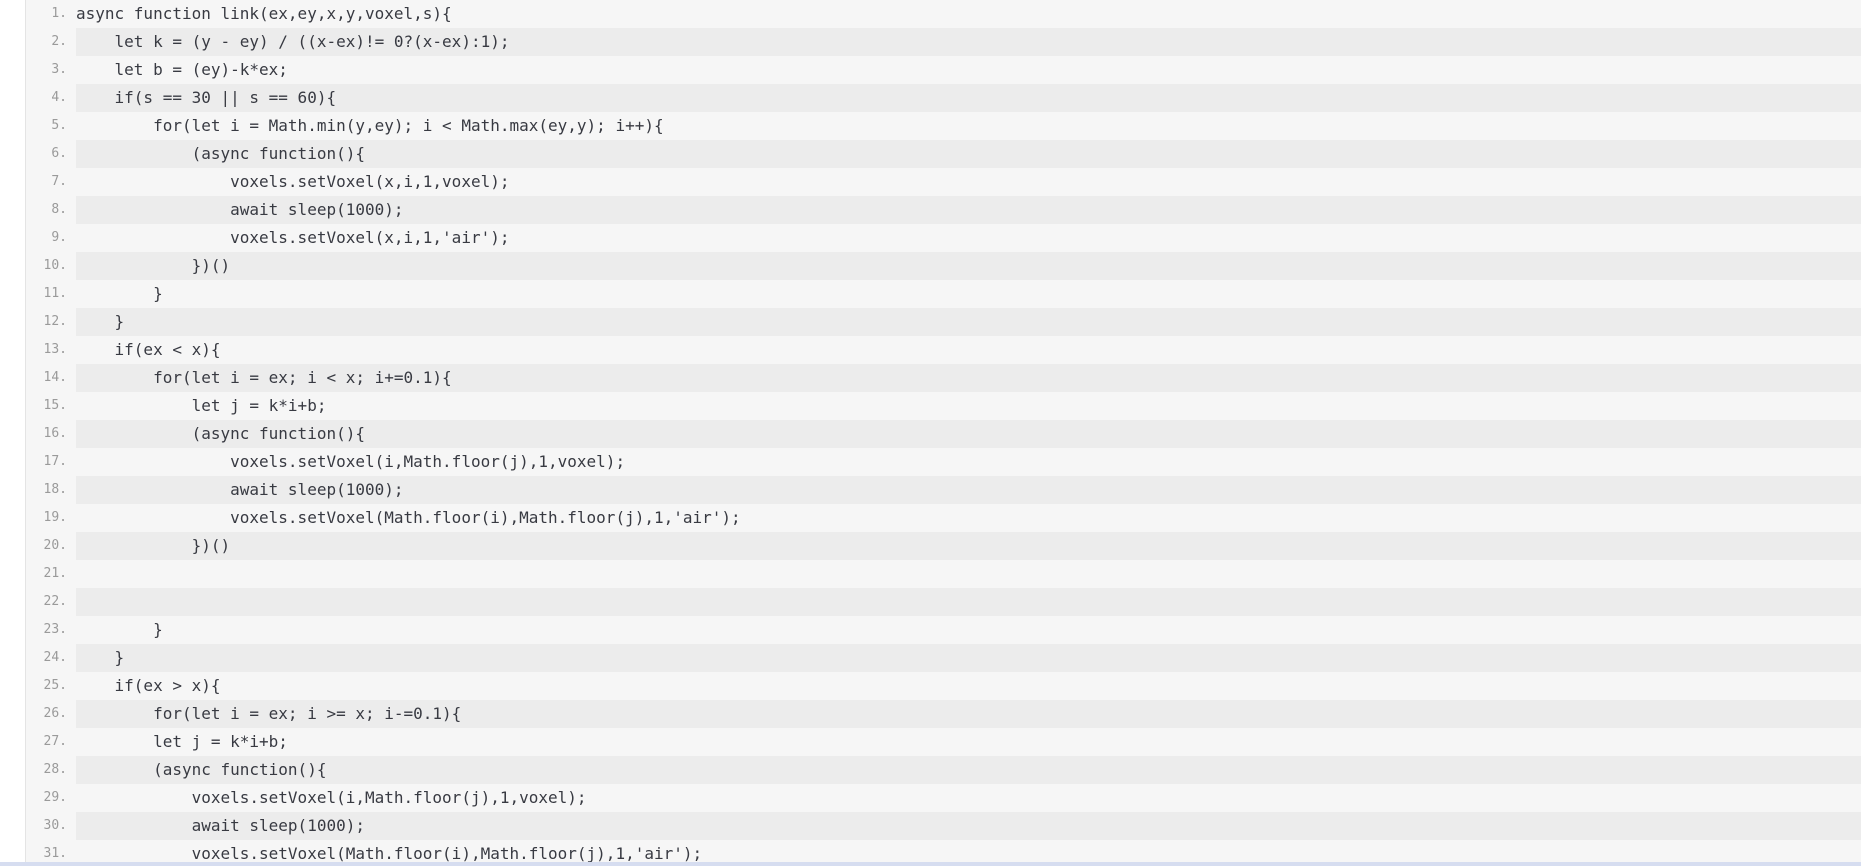 This screenshot has width=1861, height=866. I want to click on code-line: 6. (async function(){, so click(943, 154).